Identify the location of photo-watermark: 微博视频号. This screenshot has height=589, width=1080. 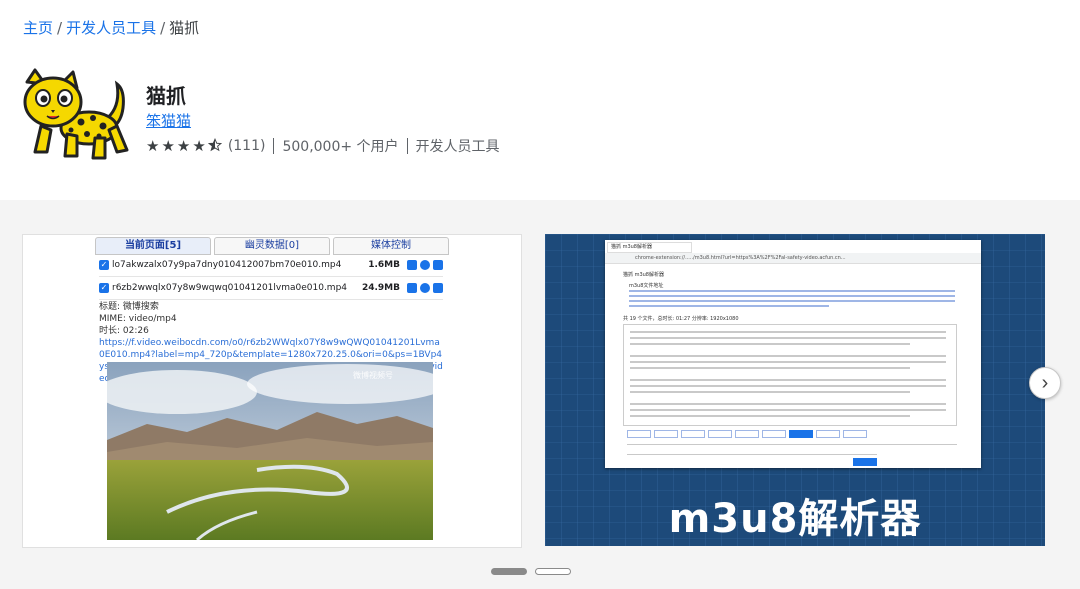
(373, 375).